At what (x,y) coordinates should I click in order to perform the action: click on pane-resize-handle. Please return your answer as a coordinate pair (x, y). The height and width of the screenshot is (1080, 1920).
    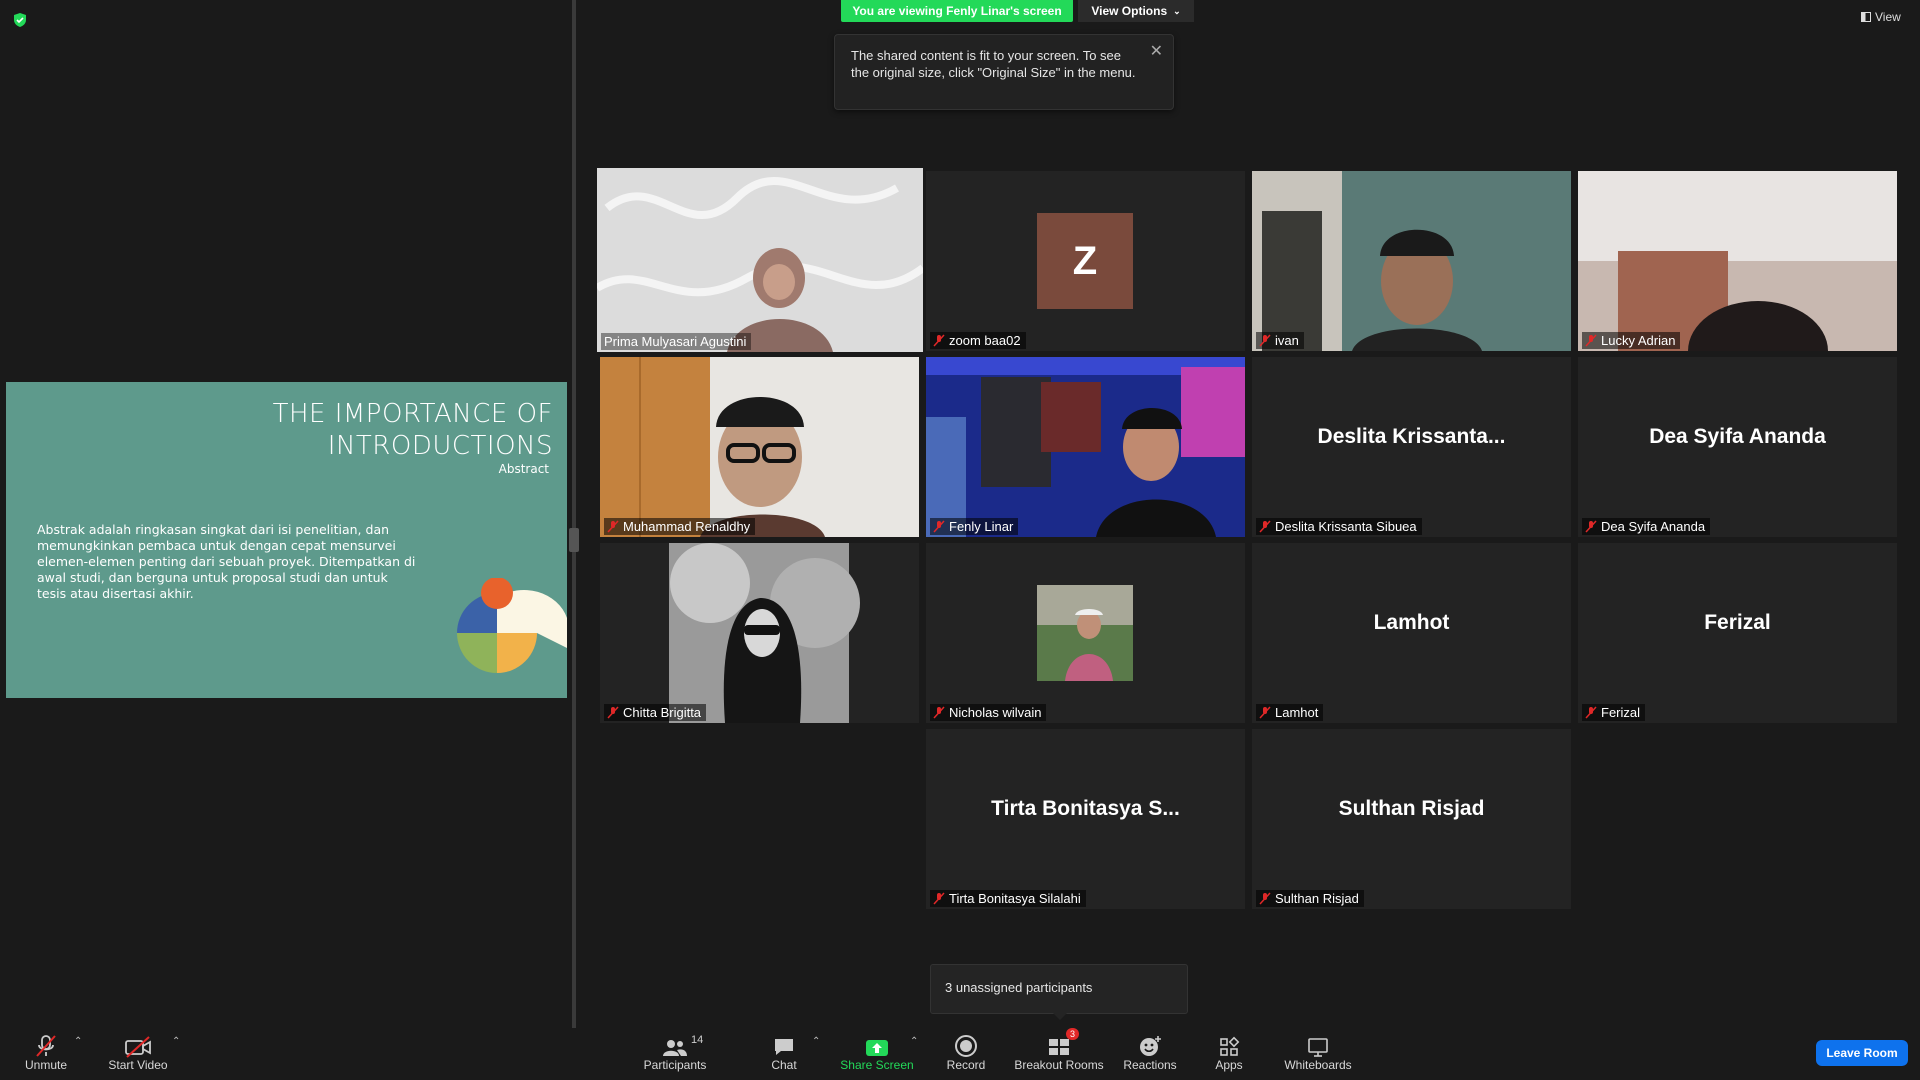
    Looking at the image, I should click on (574, 540).